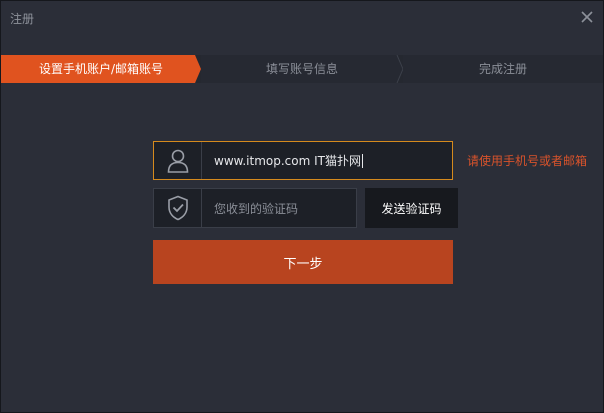 This screenshot has height=413, width=604. Describe the element at coordinates (178, 208) in the screenshot. I see `shield-check-icon` at that location.